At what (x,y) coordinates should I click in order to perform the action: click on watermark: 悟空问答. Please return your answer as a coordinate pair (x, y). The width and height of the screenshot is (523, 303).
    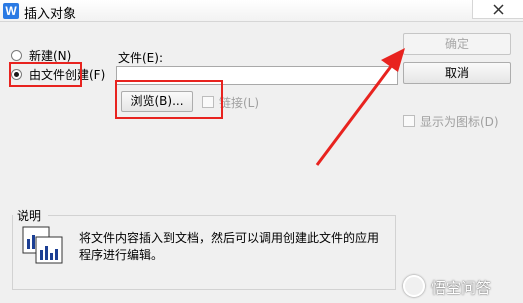
    Looking at the image, I should click on (462, 287).